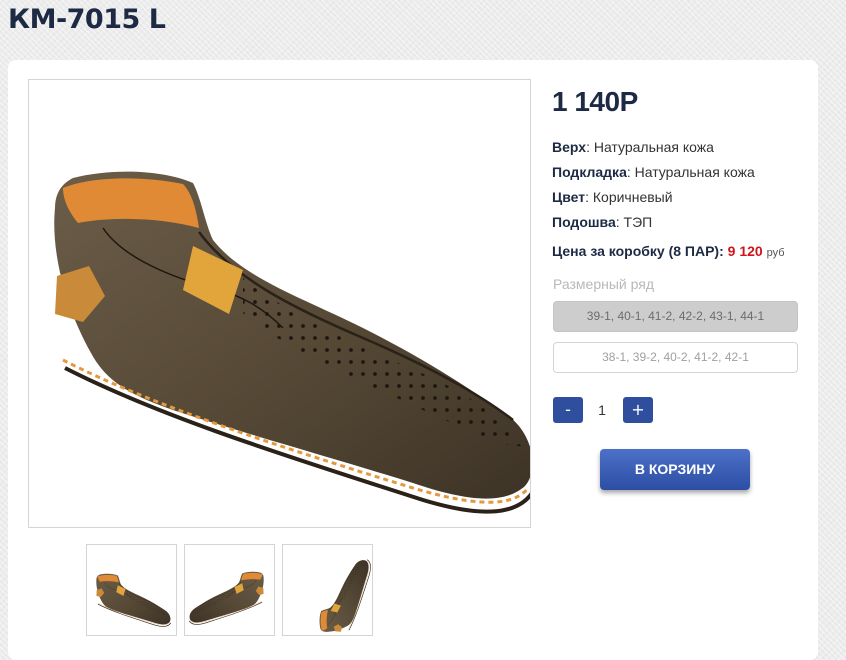 This screenshot has height=660, width=846. What do you see at coordinates (675, 316) in the screenshot?
I see `size-option-1: 39-1, 40-1, 41-2, 42-2, 43-1, 44-1` at bounding box center [675, 316].